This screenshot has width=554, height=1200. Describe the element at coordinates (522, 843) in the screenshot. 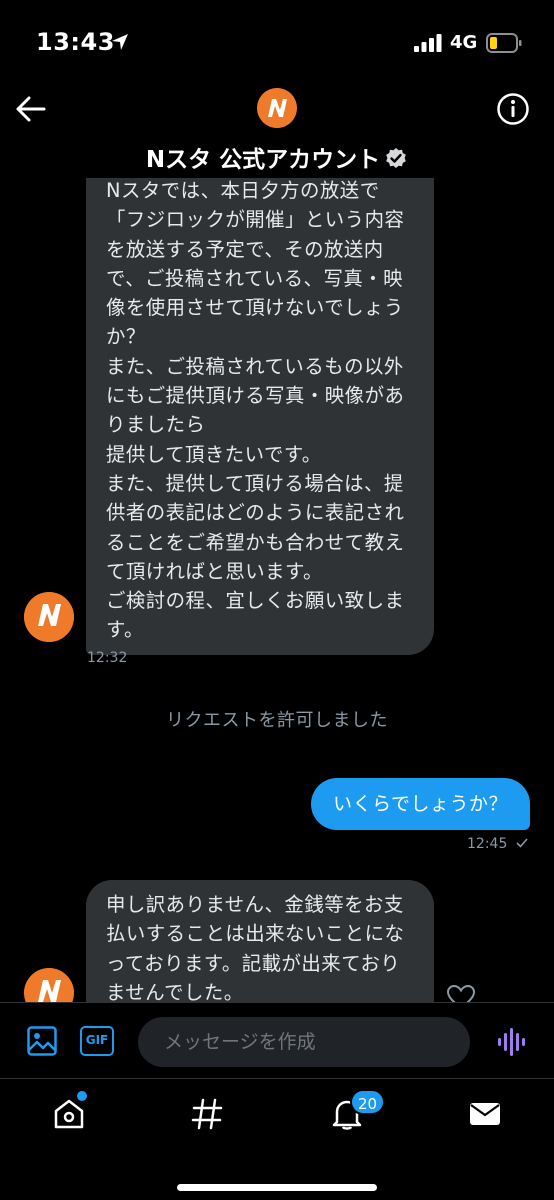

I see `sent-check-icon` at that location.